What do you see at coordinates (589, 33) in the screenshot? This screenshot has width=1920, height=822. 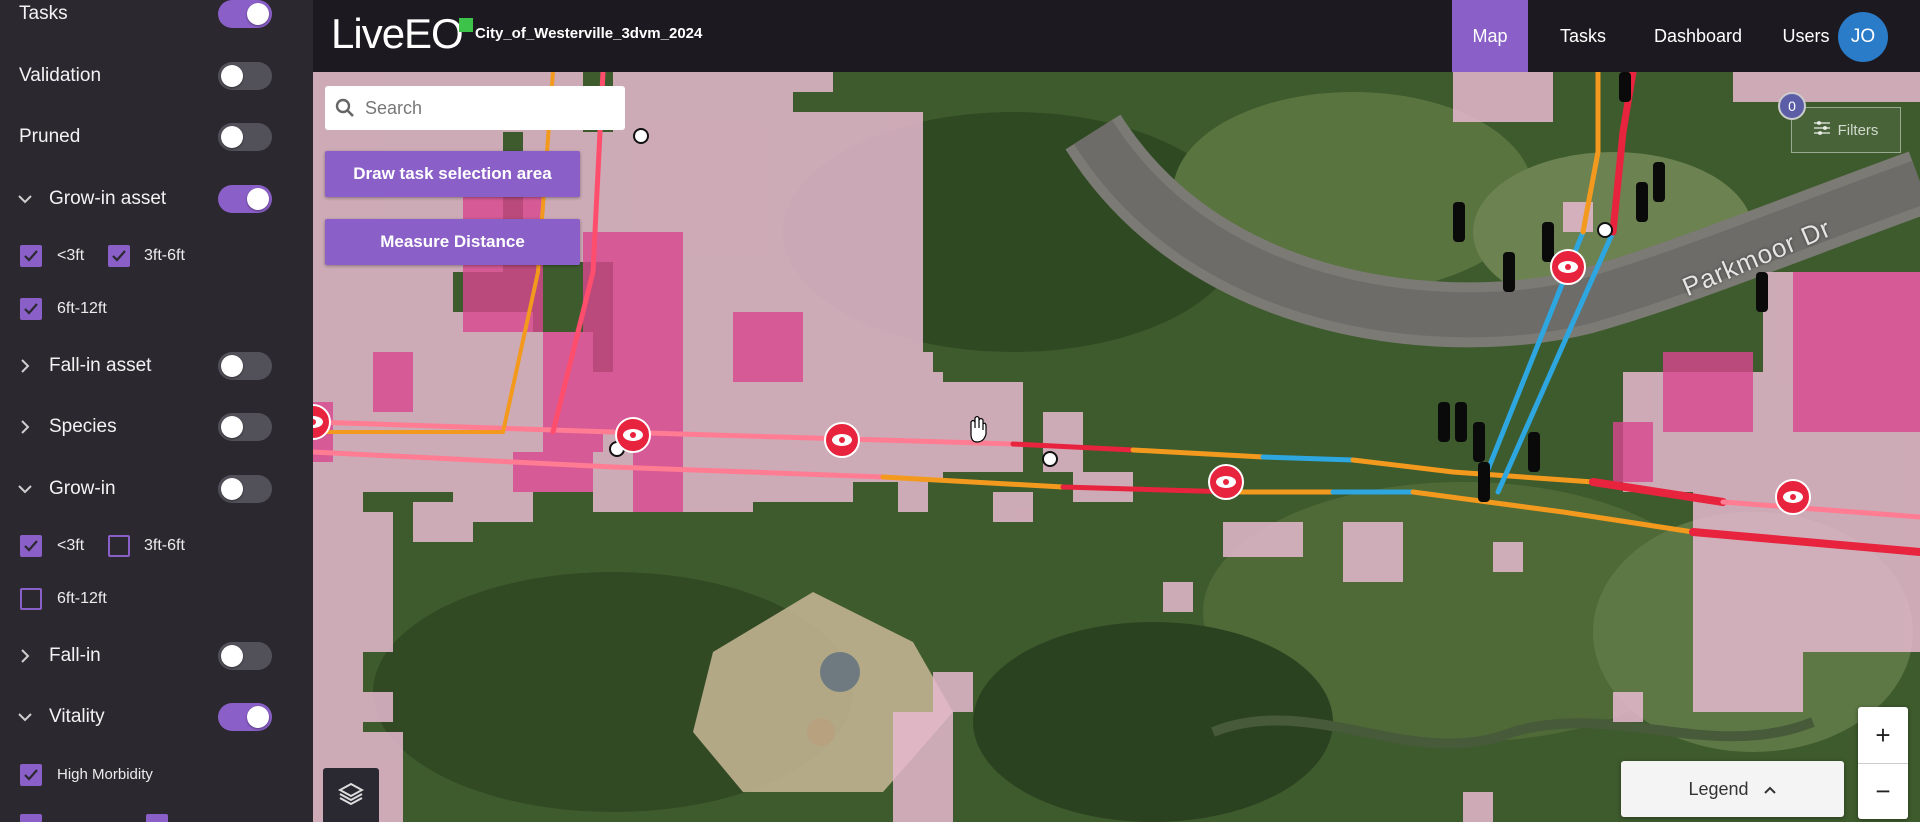 I see `project-name: City_of_Westerville_3dvm_2024` at bounding box center [589, 33].